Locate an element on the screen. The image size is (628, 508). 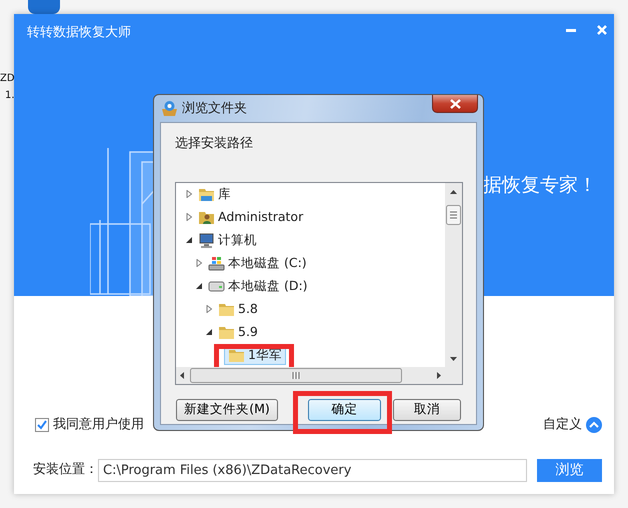
tree-label: 本地磁盘 (D:) is located at coordinates (268, 285).